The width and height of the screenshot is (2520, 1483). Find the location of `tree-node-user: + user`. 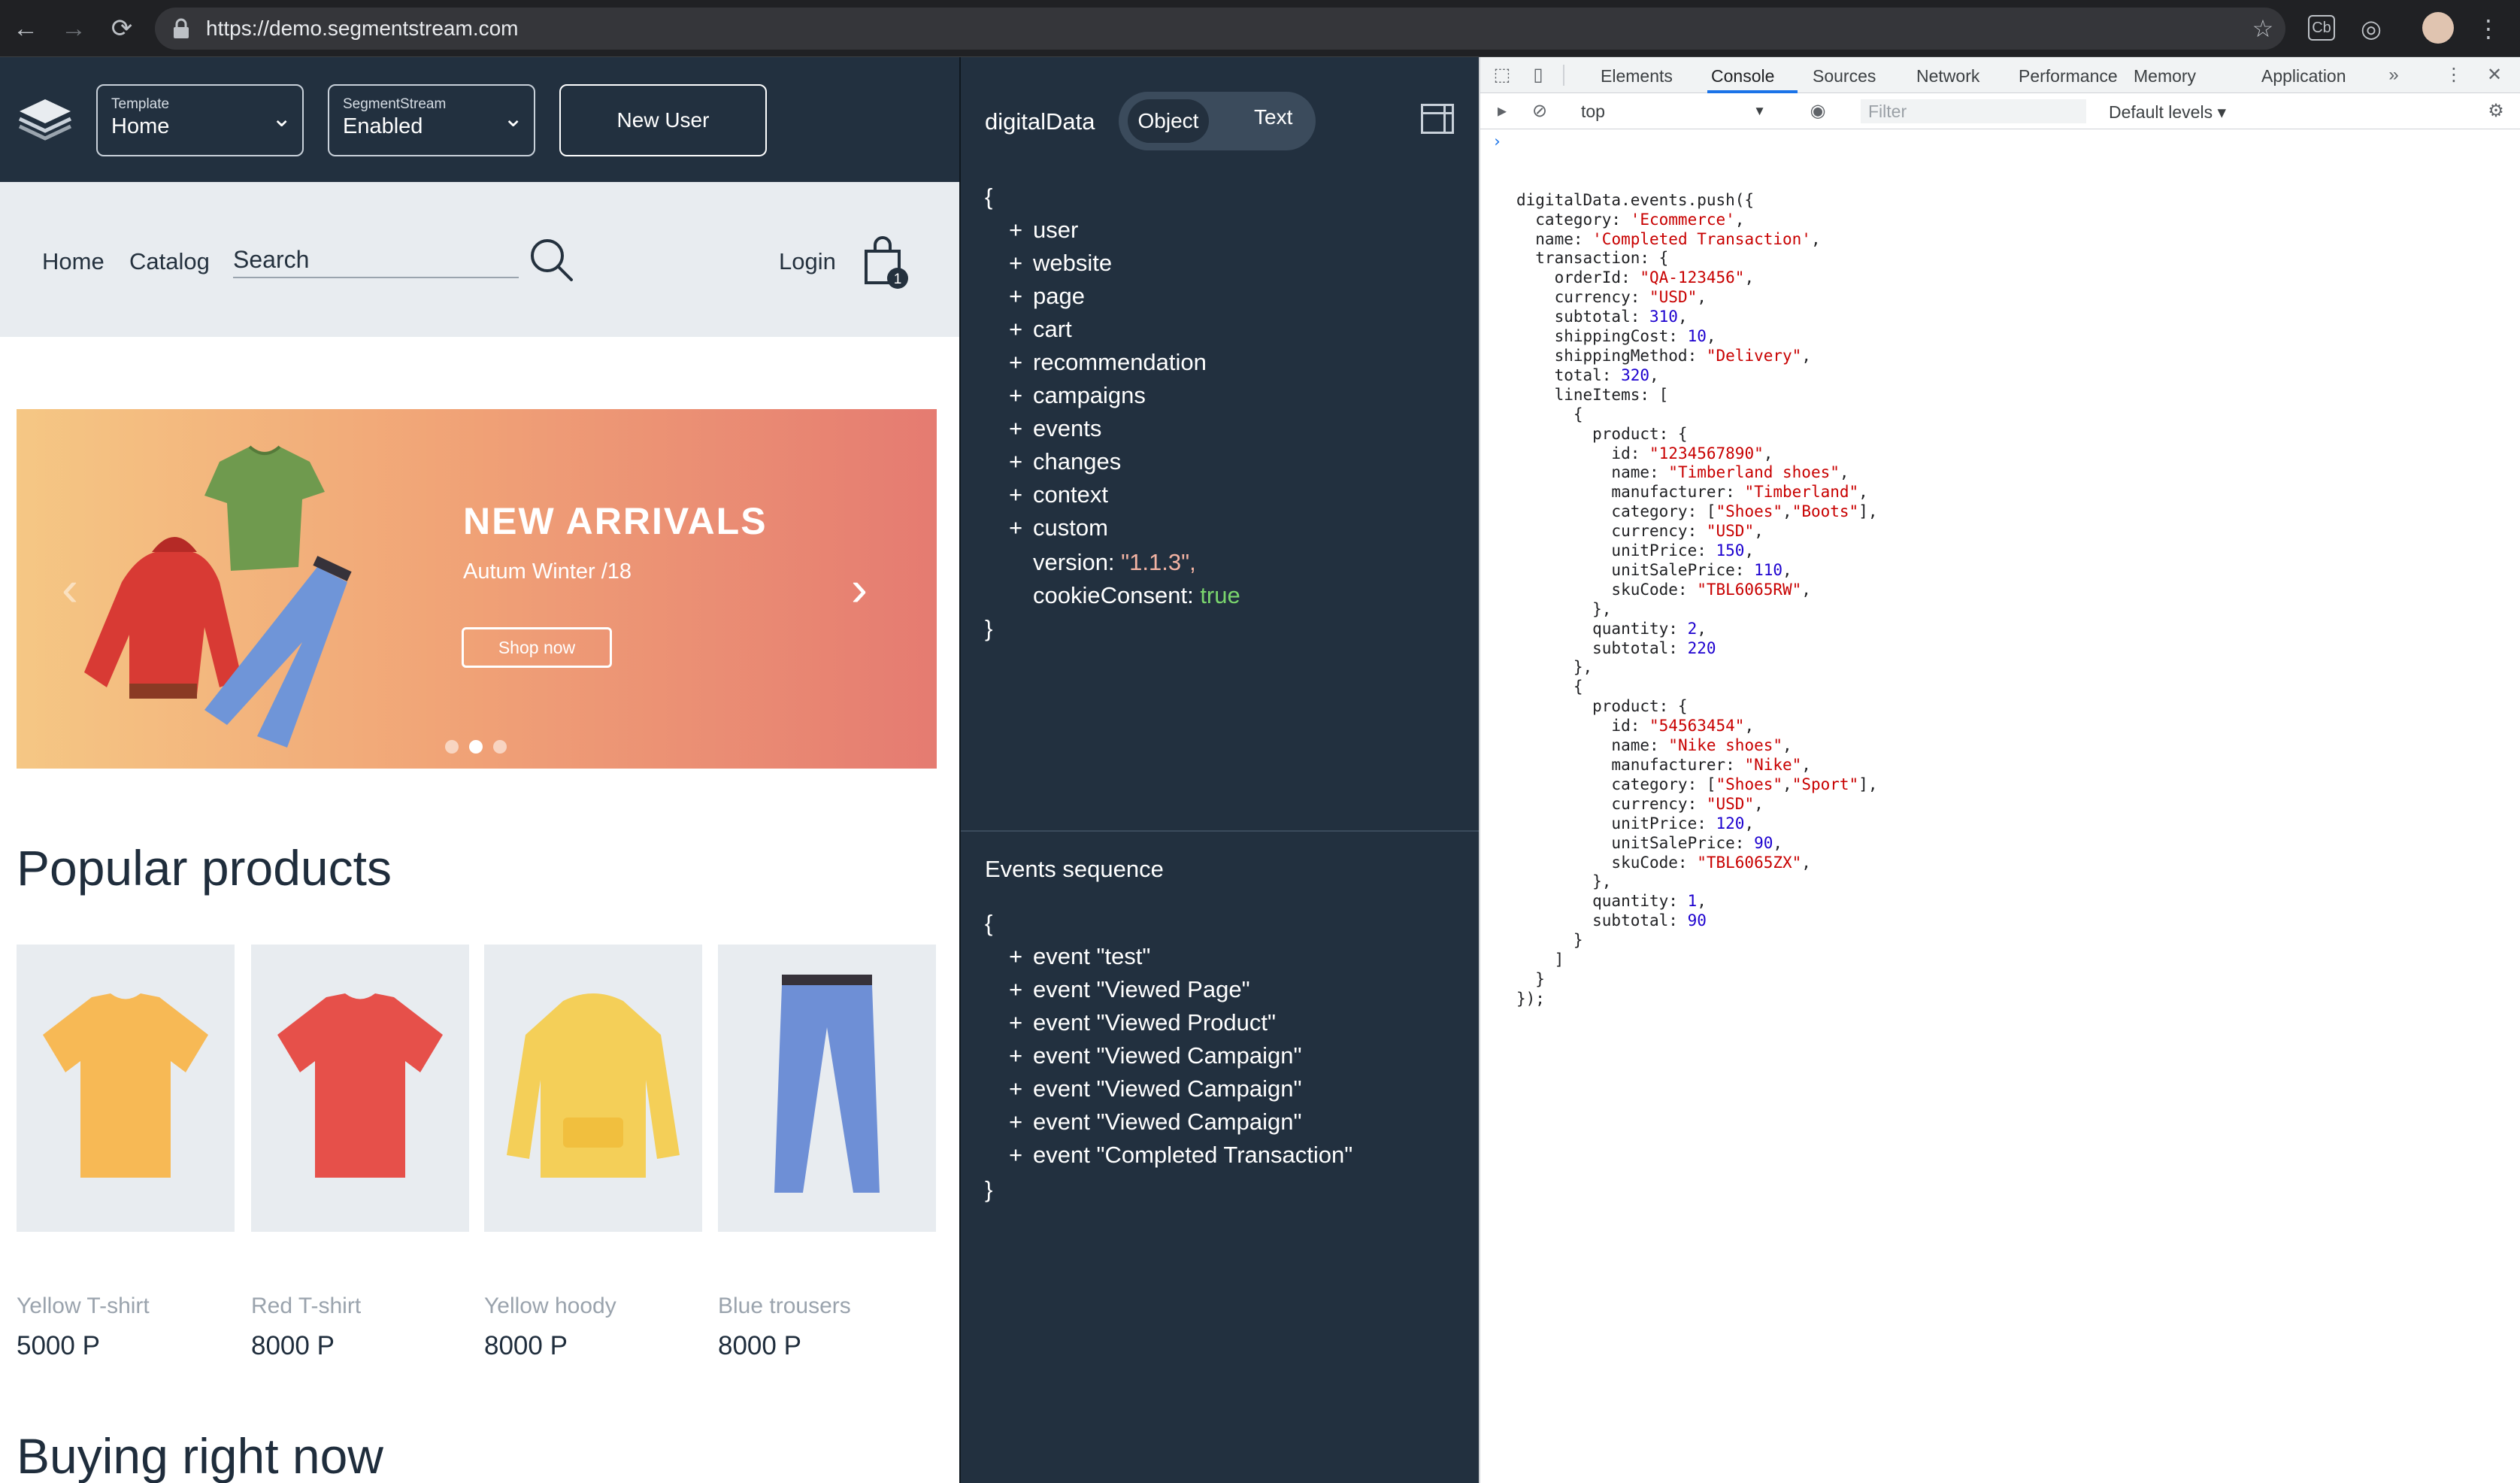

tree-node-user: + user is located at coordinates (1043, 230).